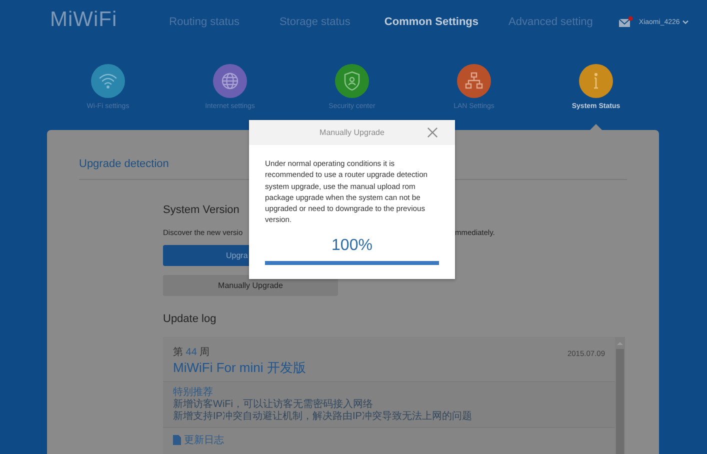  What do you see at coordinates (108, 81) in the screenshot?
I see `wifi-icon` at bounding box center [108, 81].